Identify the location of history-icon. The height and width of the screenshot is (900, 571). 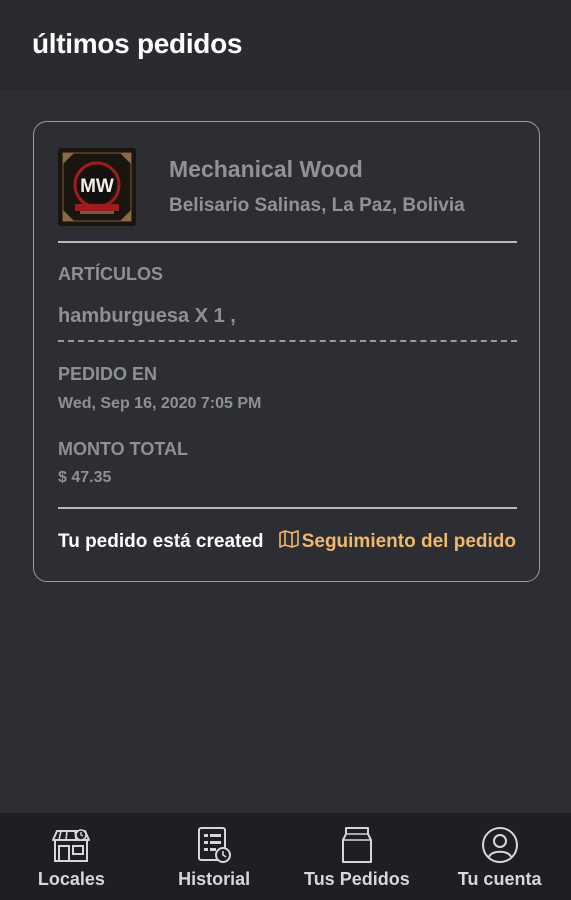
(214, 845).